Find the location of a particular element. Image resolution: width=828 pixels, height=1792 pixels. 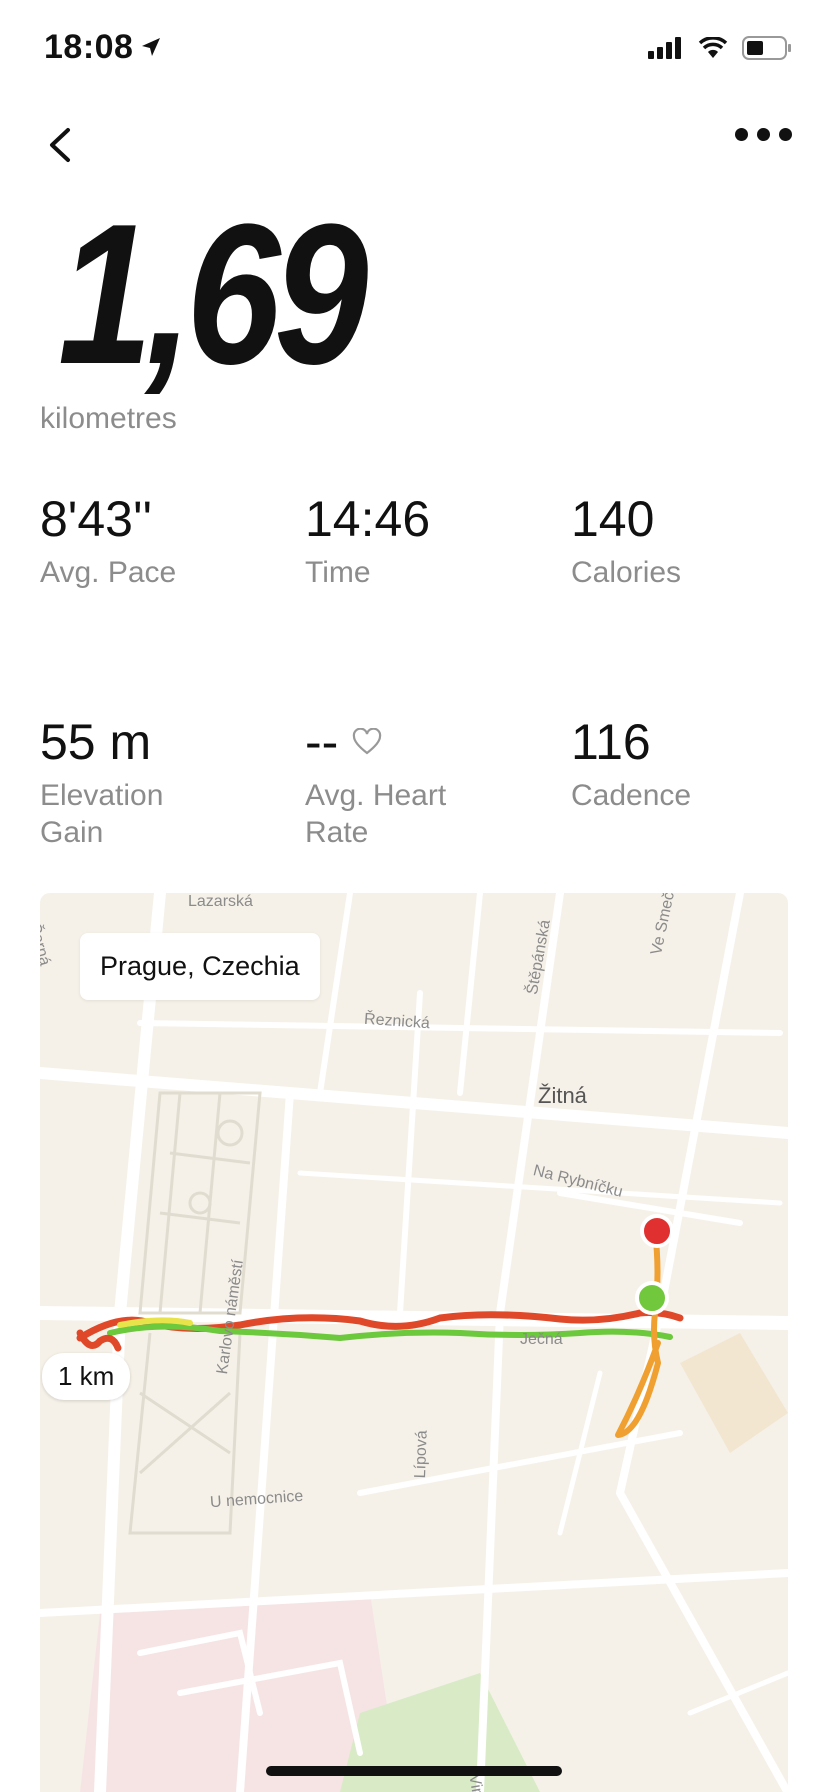

stat-heart-rate-value: -- is located at coordinates (322, 742).